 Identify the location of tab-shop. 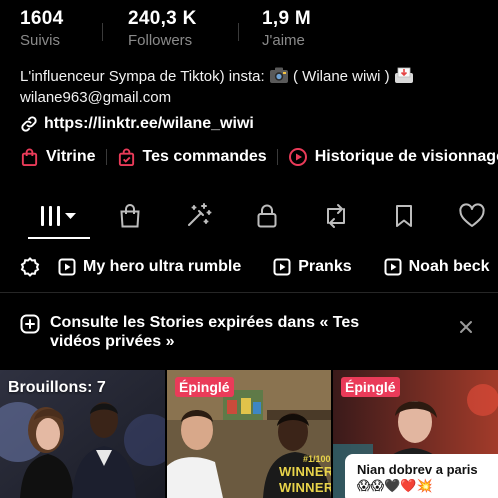
(130, 216).